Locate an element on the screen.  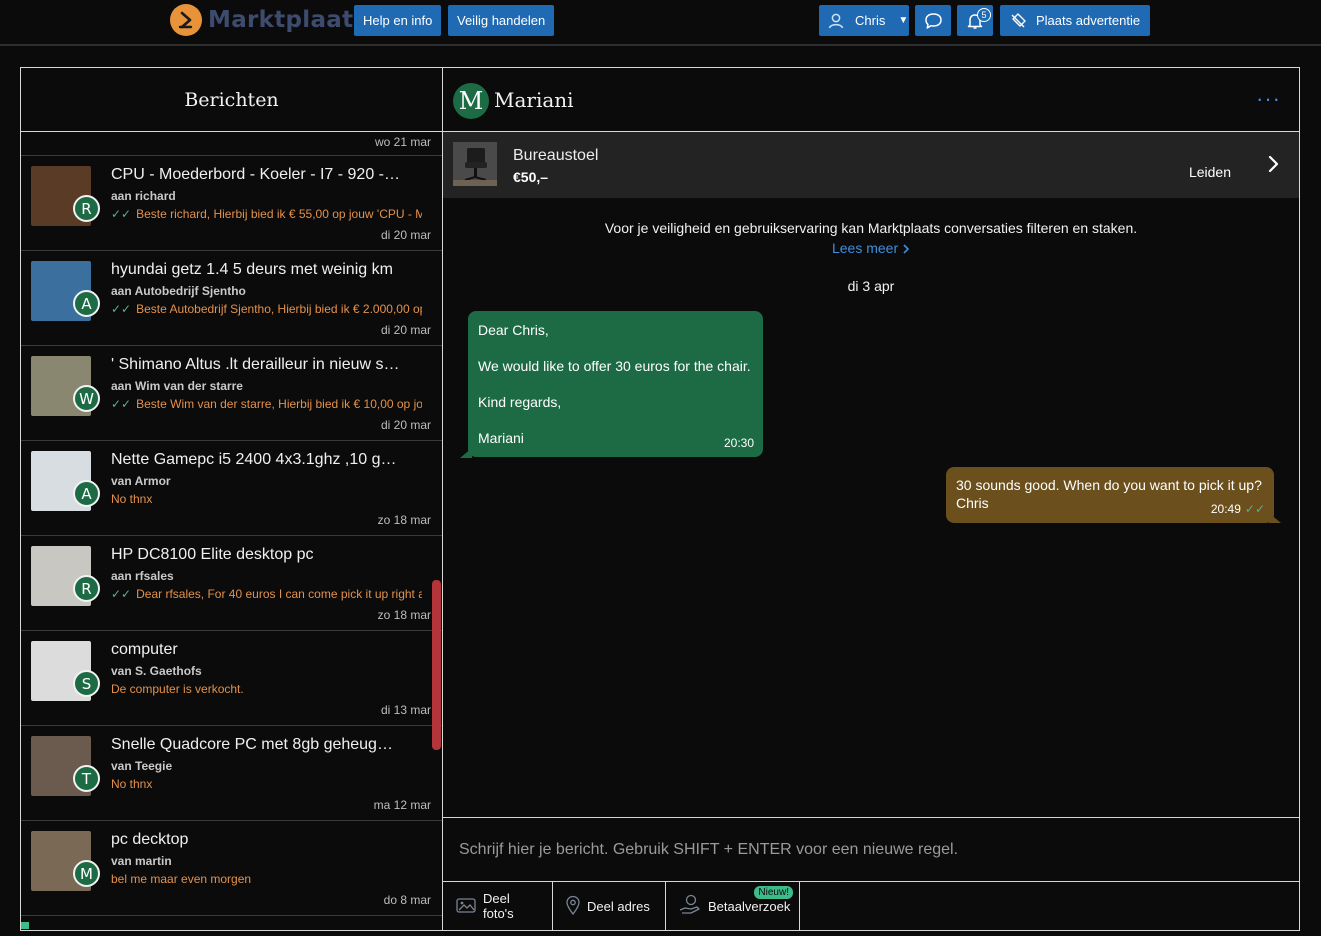
message-preview: De computer is verkocht. is located at coordinates (266, 689).